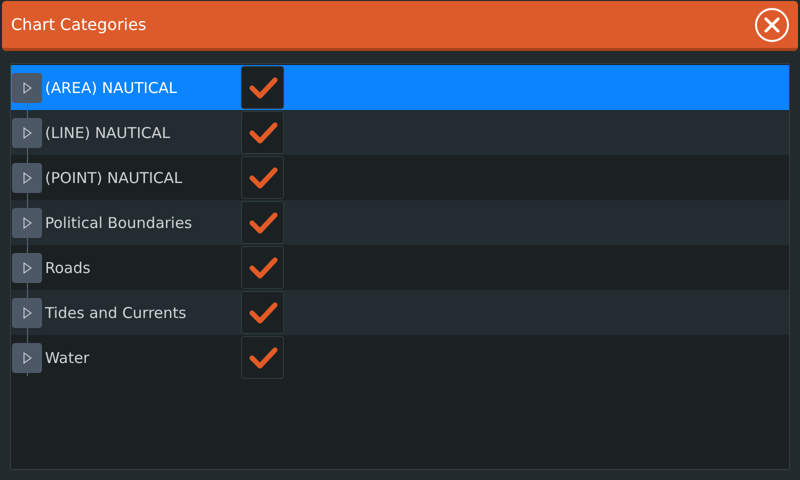 The height and width of the screenshot is (480, 800). What do you see at coordinates (78, 24) in the screenshot?
I see `window-title: Chart Categories` at bounding box center [78, 24].